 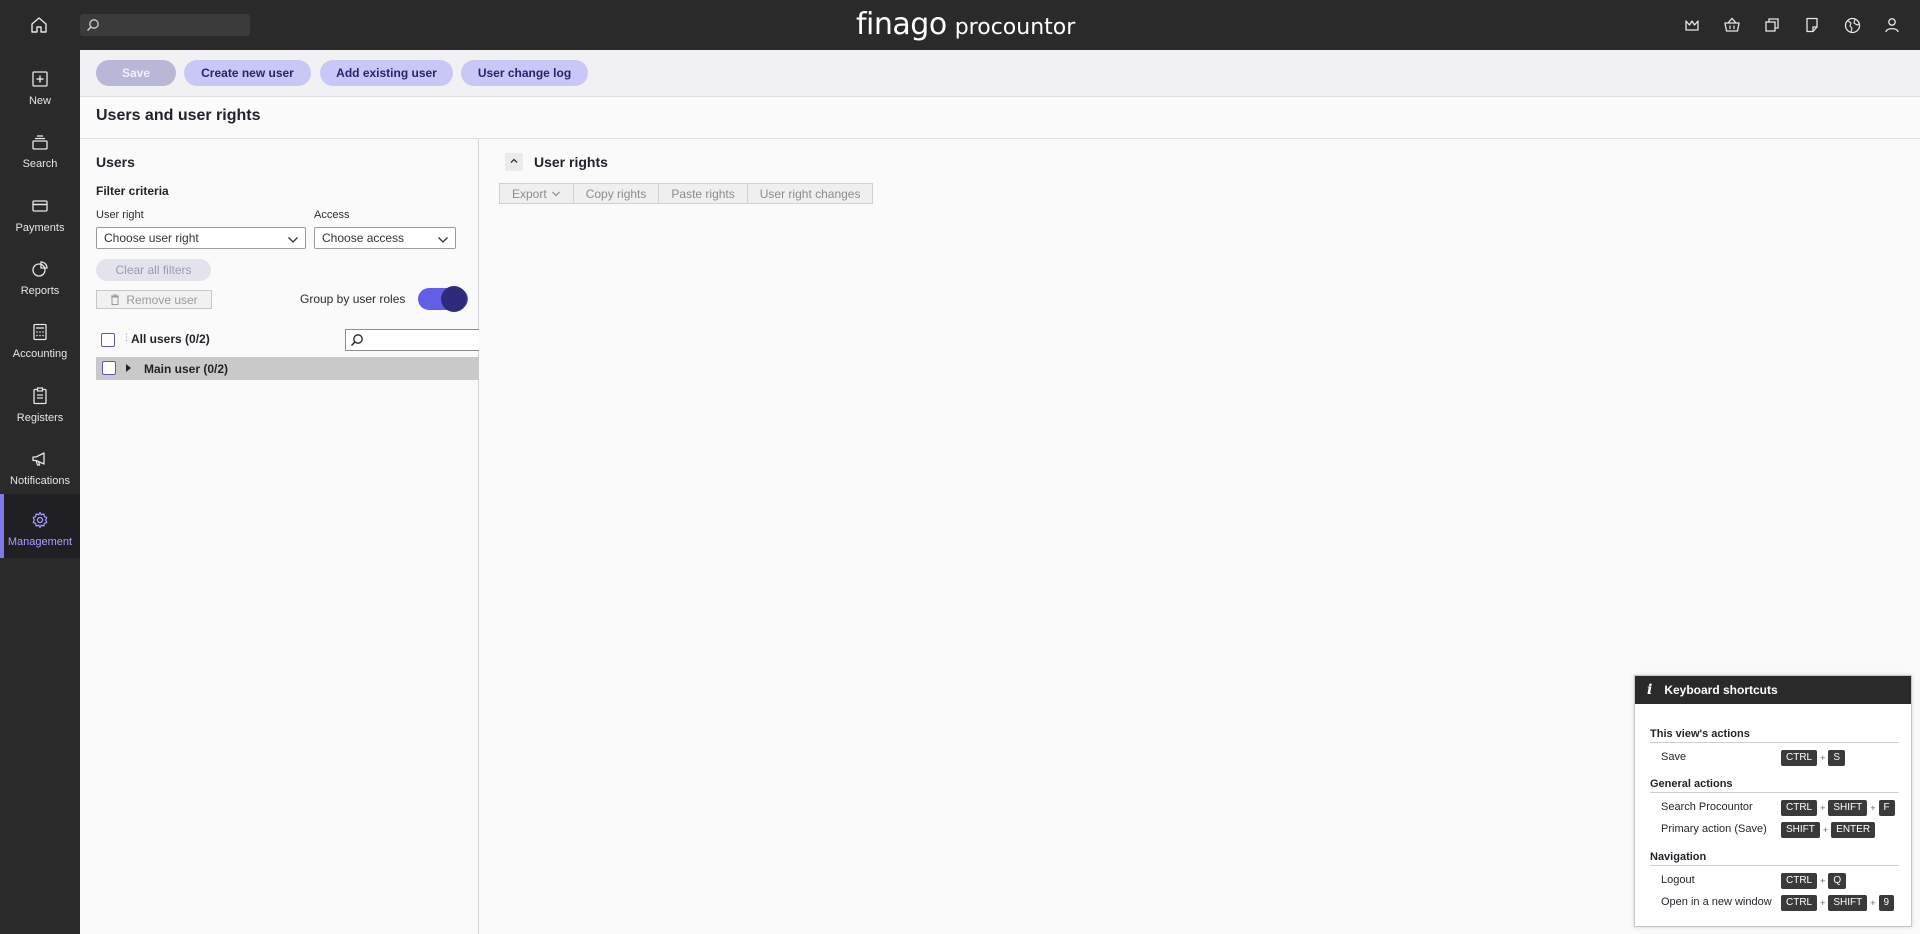 I want to click on access-label: Access, so click(x=332, y=215).